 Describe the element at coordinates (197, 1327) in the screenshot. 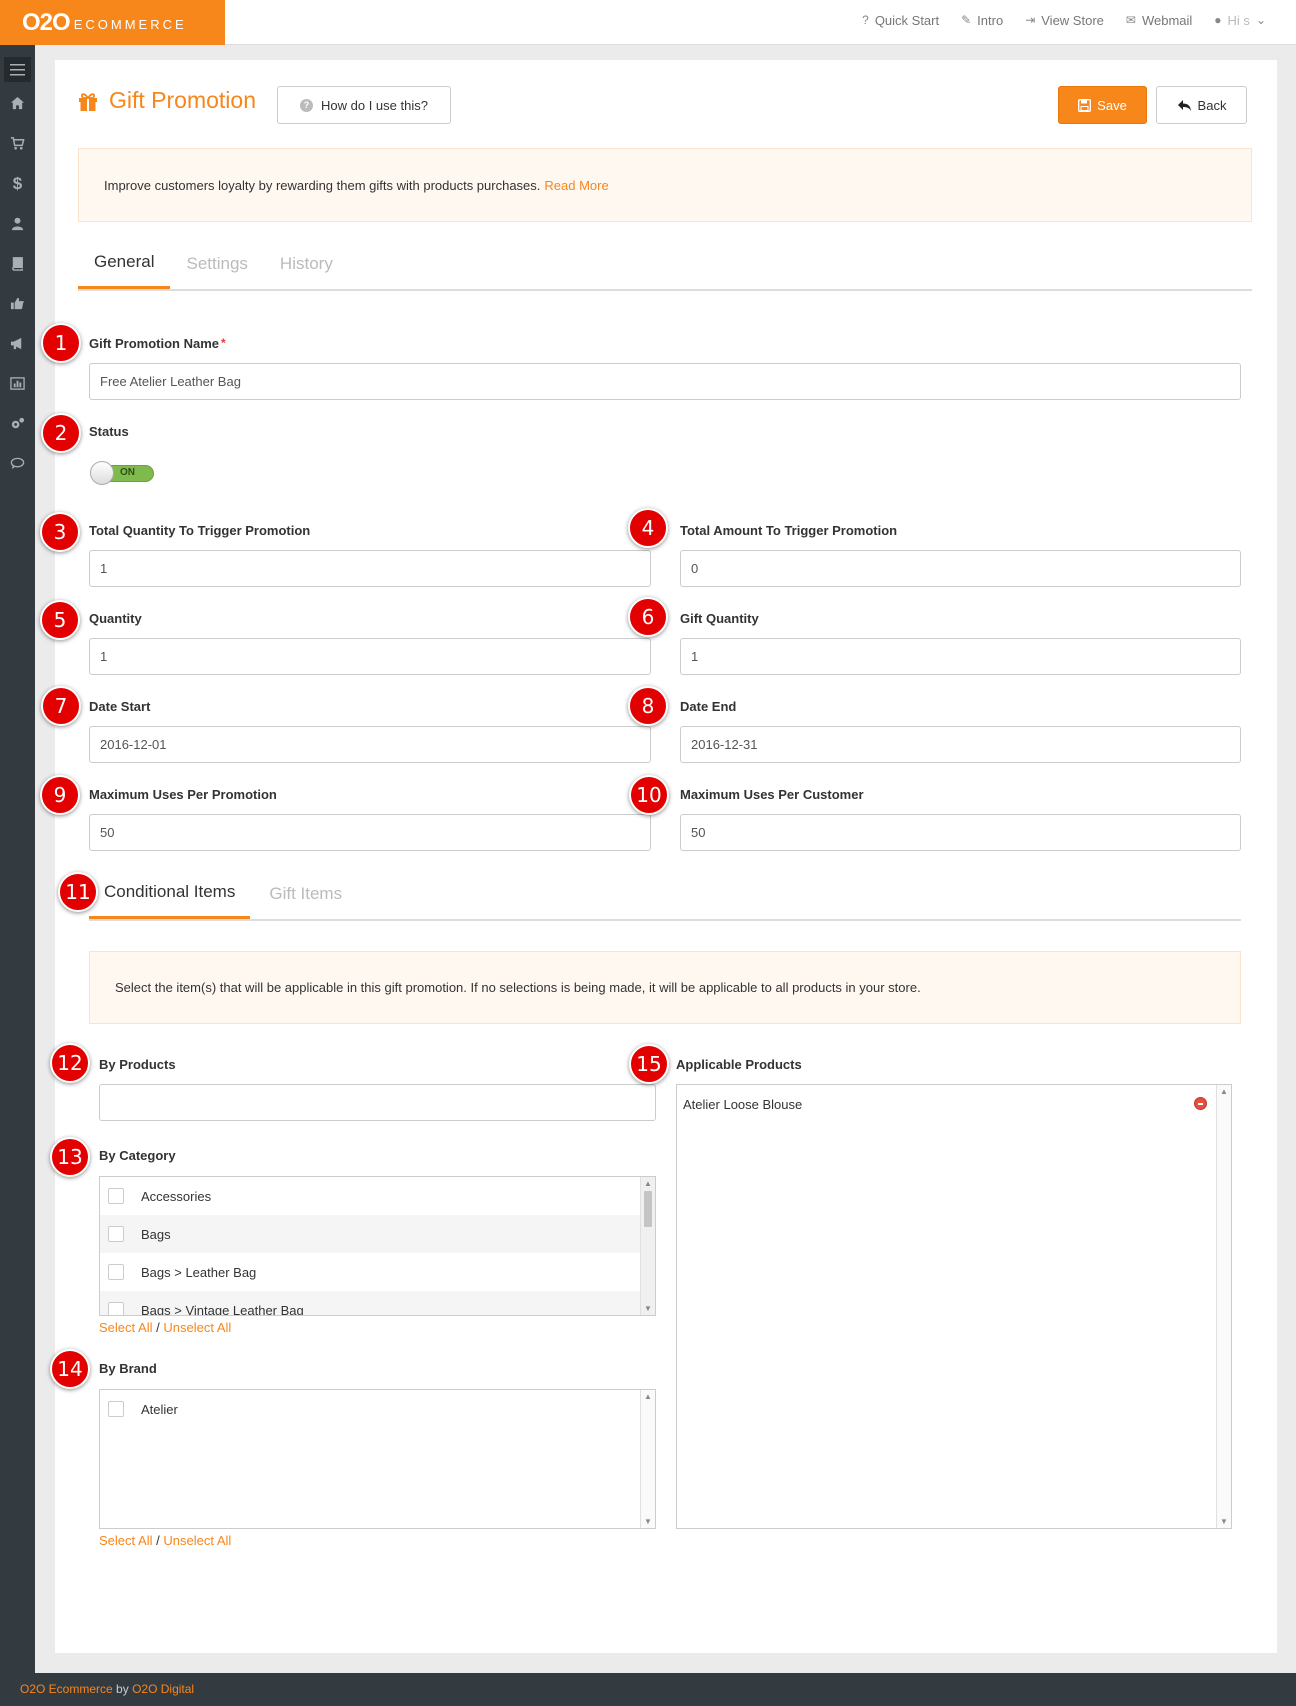

I see `category-unselect-all-link: Unselect All` at that location.